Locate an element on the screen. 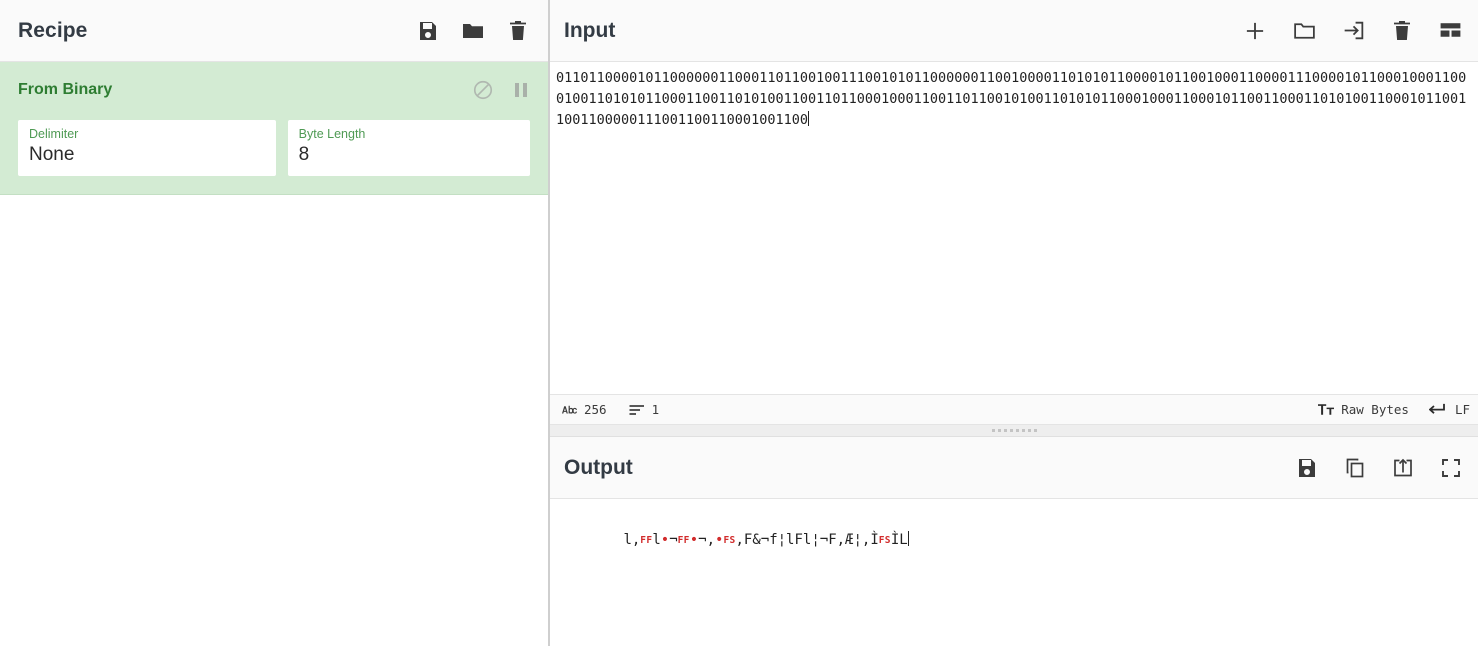 The image size is (1480, 646). byte-length-field: Byte Length 8 is located at coordinates (408, 148).